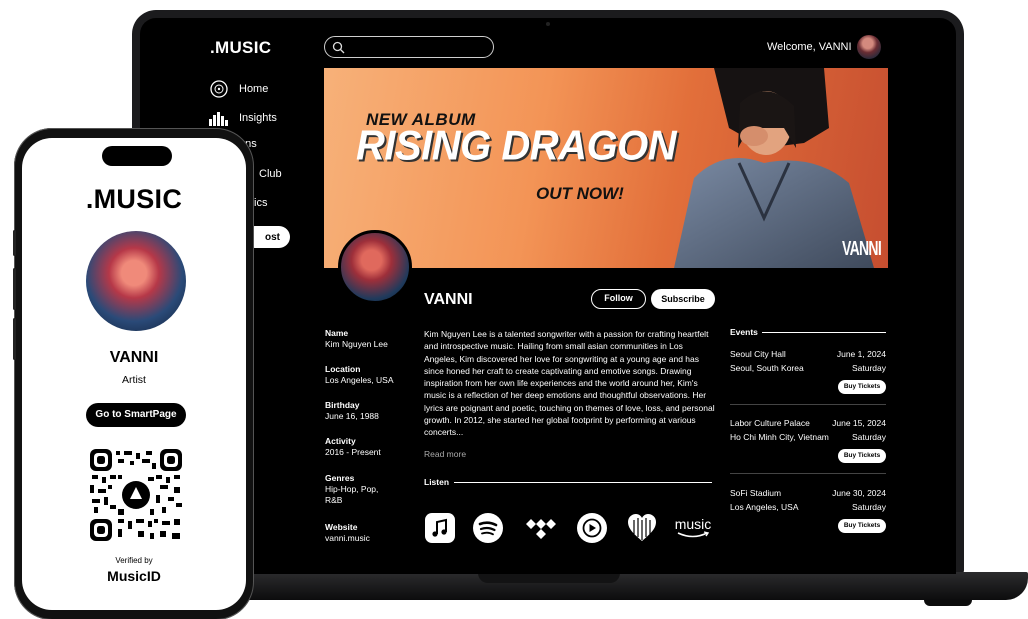 The height and width of the screenshot is (619, 1028). What do you see at coordinates (409, 47) in the screenshot?
I see `search-input` at bounding box center [409, 47].